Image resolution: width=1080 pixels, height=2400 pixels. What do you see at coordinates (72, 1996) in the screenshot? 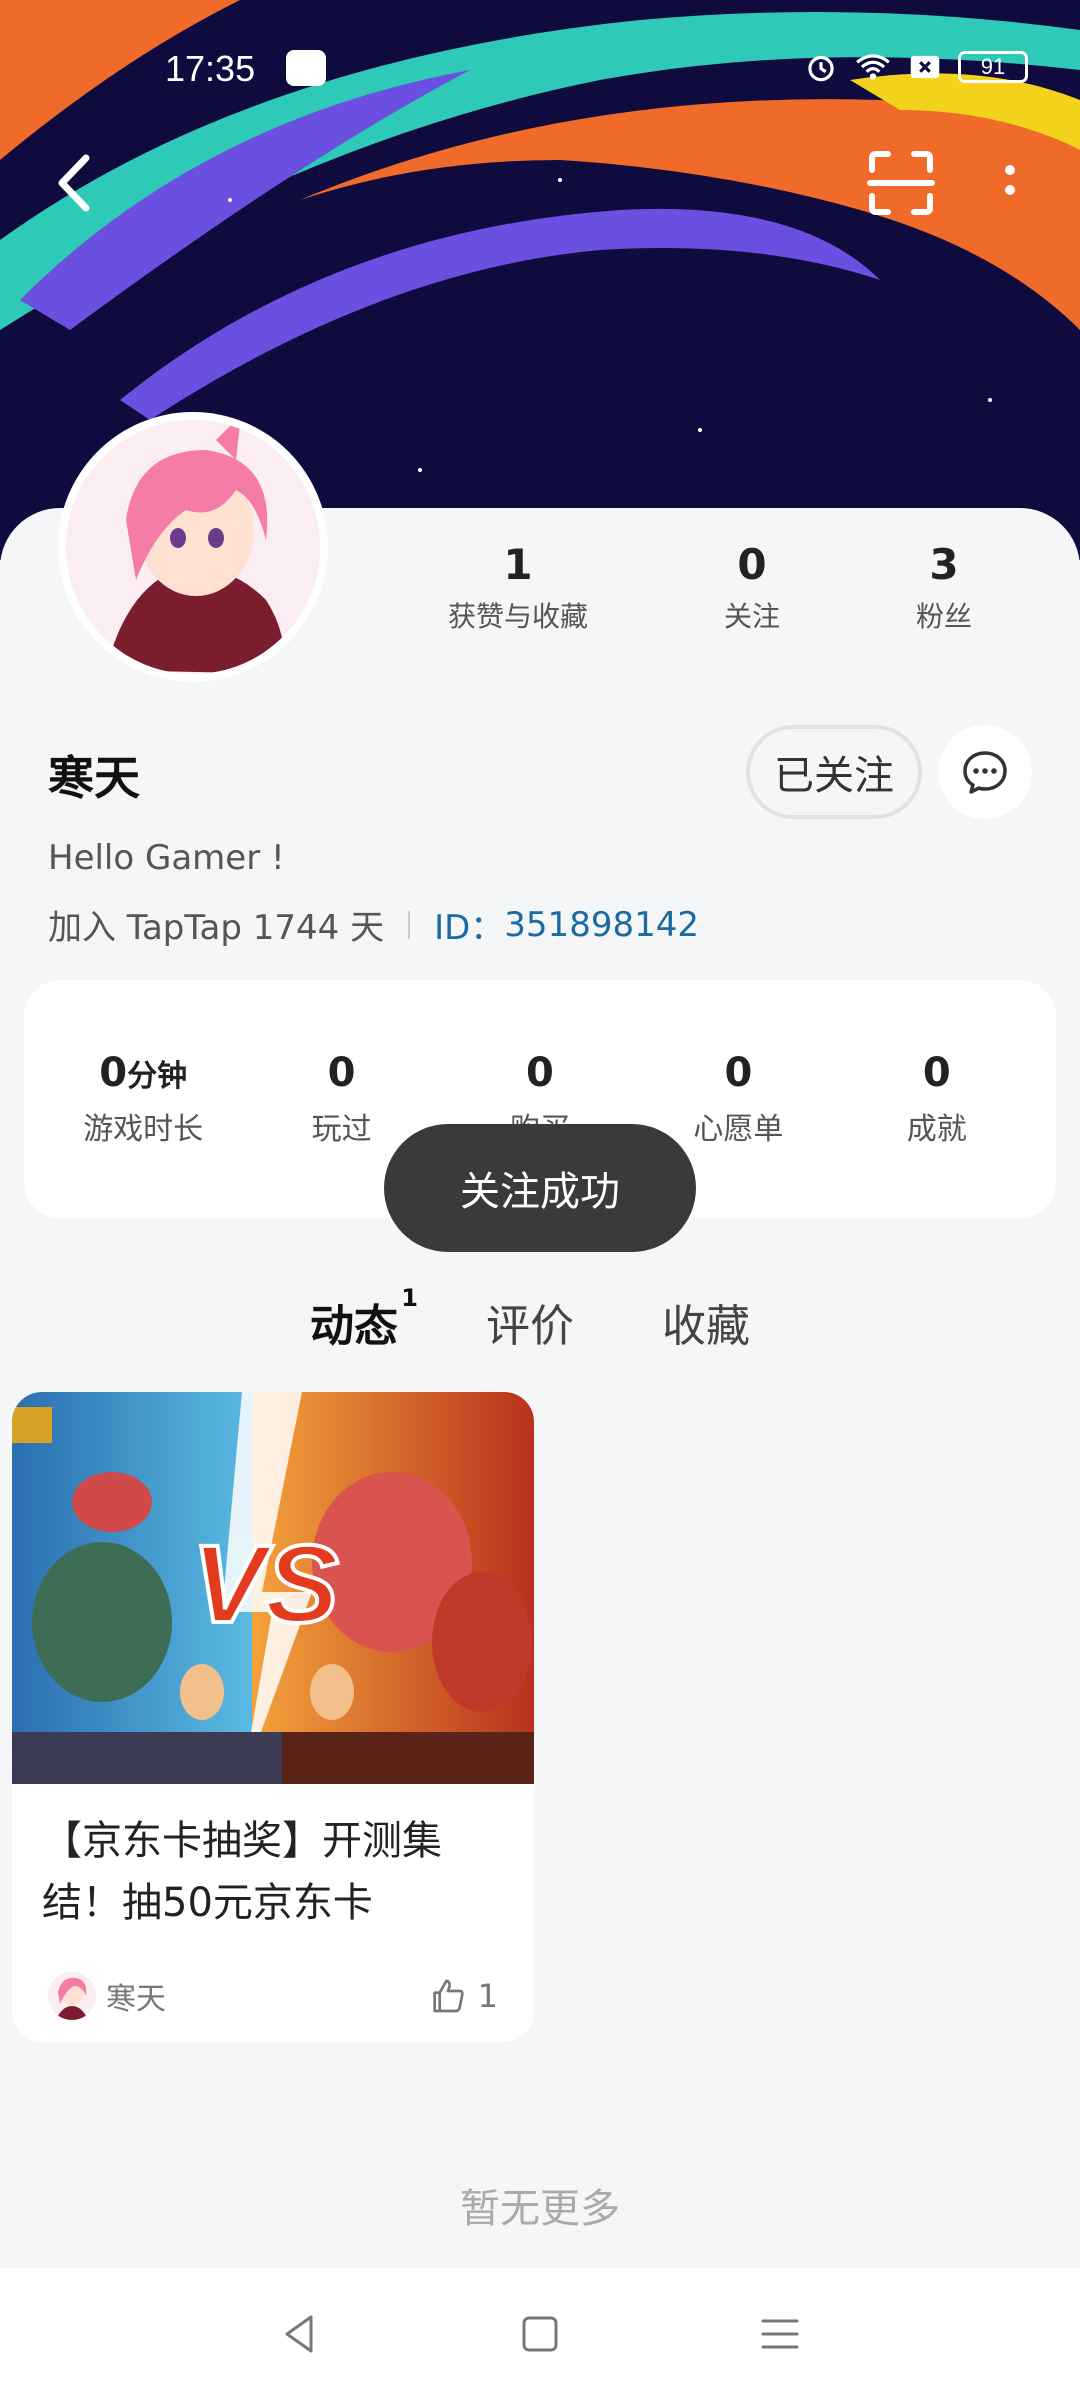
I see `author-avatar` at bounding box center [72, 1996].